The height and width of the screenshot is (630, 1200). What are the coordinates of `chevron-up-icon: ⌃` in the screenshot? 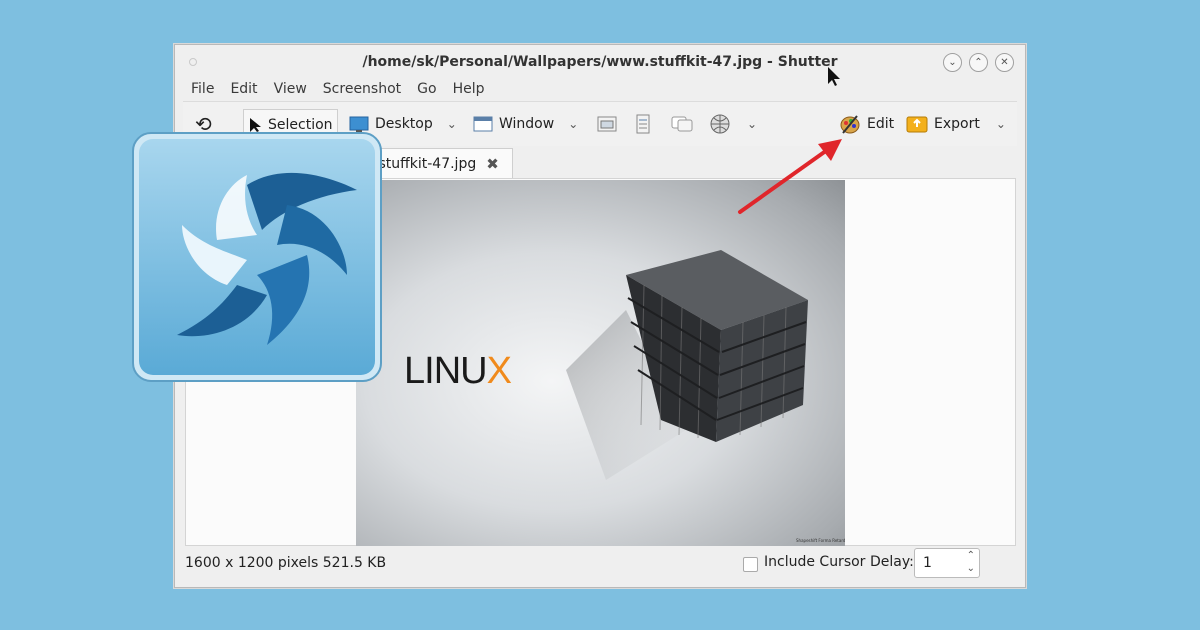 It's located at (971, 555).